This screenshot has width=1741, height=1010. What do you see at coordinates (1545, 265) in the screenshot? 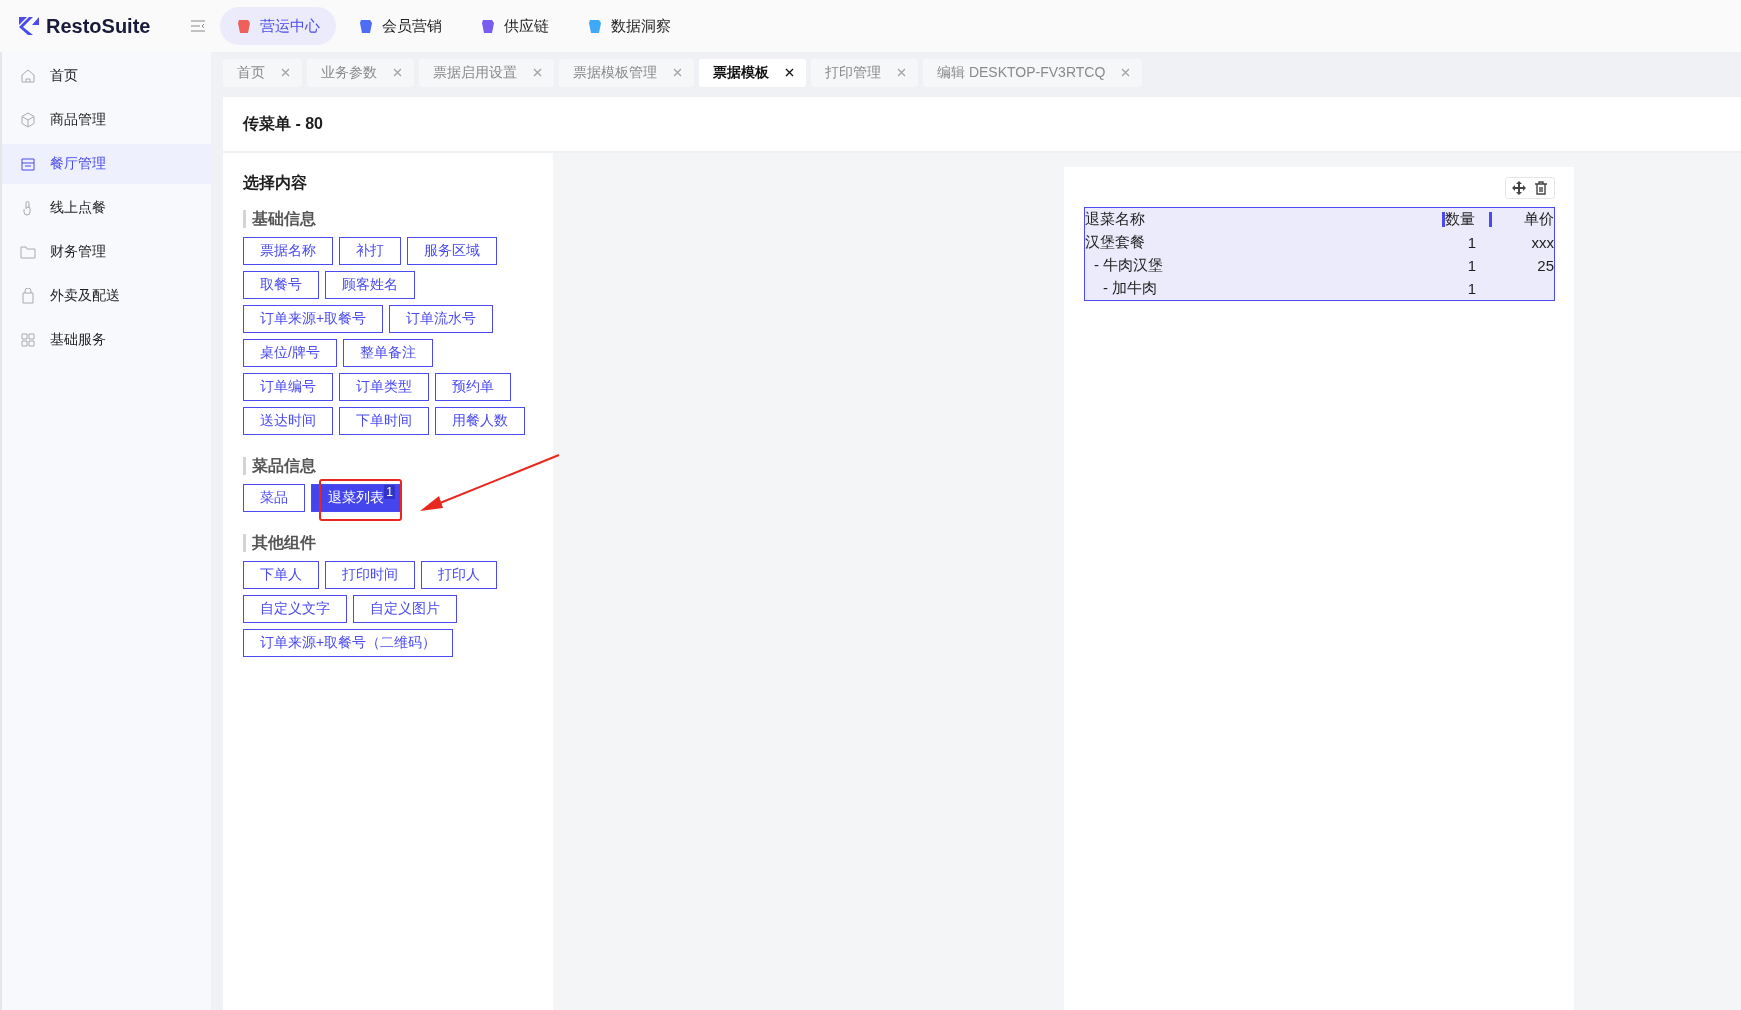
I see `table-cell-text: 25` at bounding box center [1545, 265].